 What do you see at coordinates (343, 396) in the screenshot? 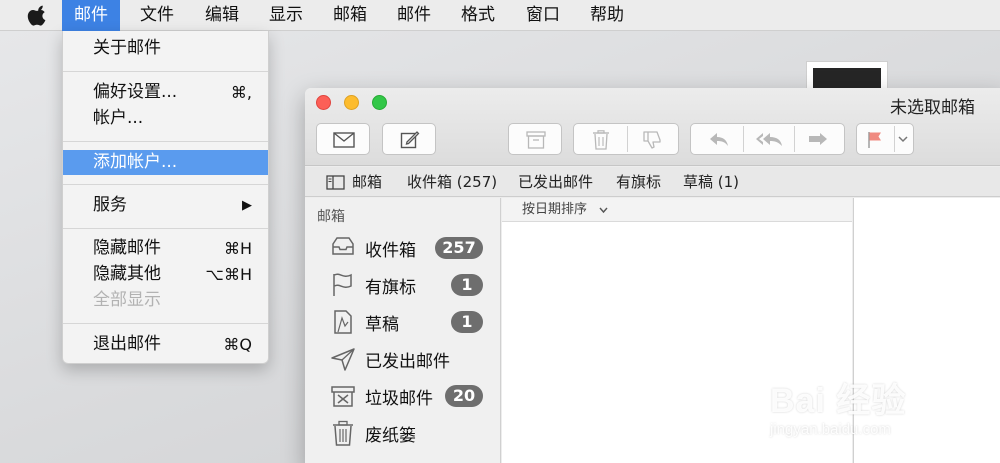
I see `junk-icon` at bounding box center [343, 396].